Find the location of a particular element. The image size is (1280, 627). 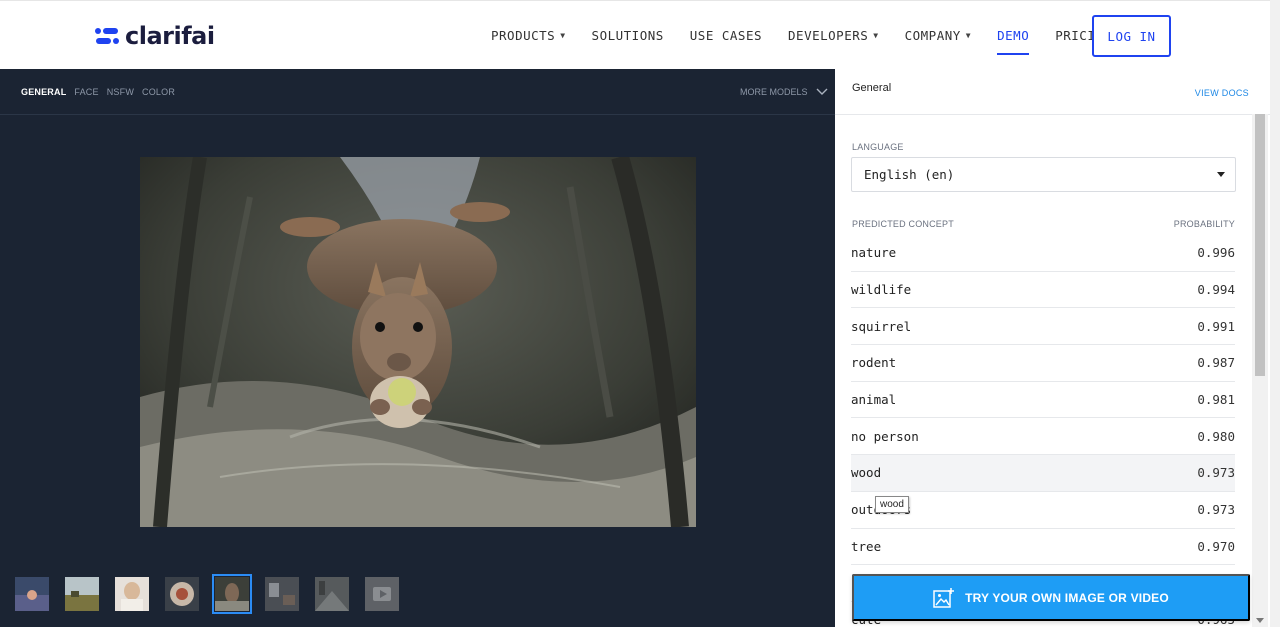

tab-face: FACE is located at coordinates (86, 92).